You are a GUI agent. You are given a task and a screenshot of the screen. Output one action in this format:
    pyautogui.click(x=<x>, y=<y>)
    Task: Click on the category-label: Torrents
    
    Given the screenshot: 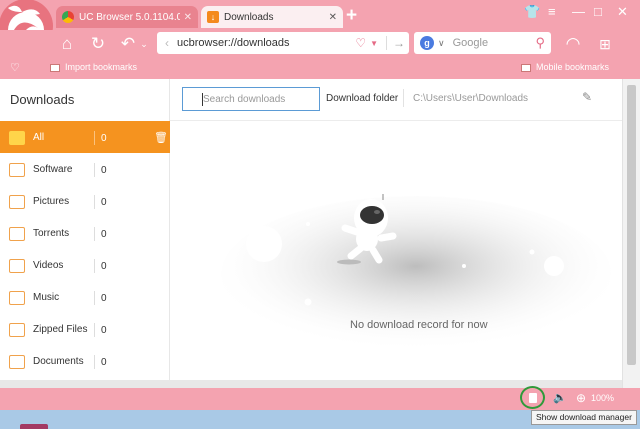 What is the action you would take?
    pyautogui.click(x=51, y=233)
    